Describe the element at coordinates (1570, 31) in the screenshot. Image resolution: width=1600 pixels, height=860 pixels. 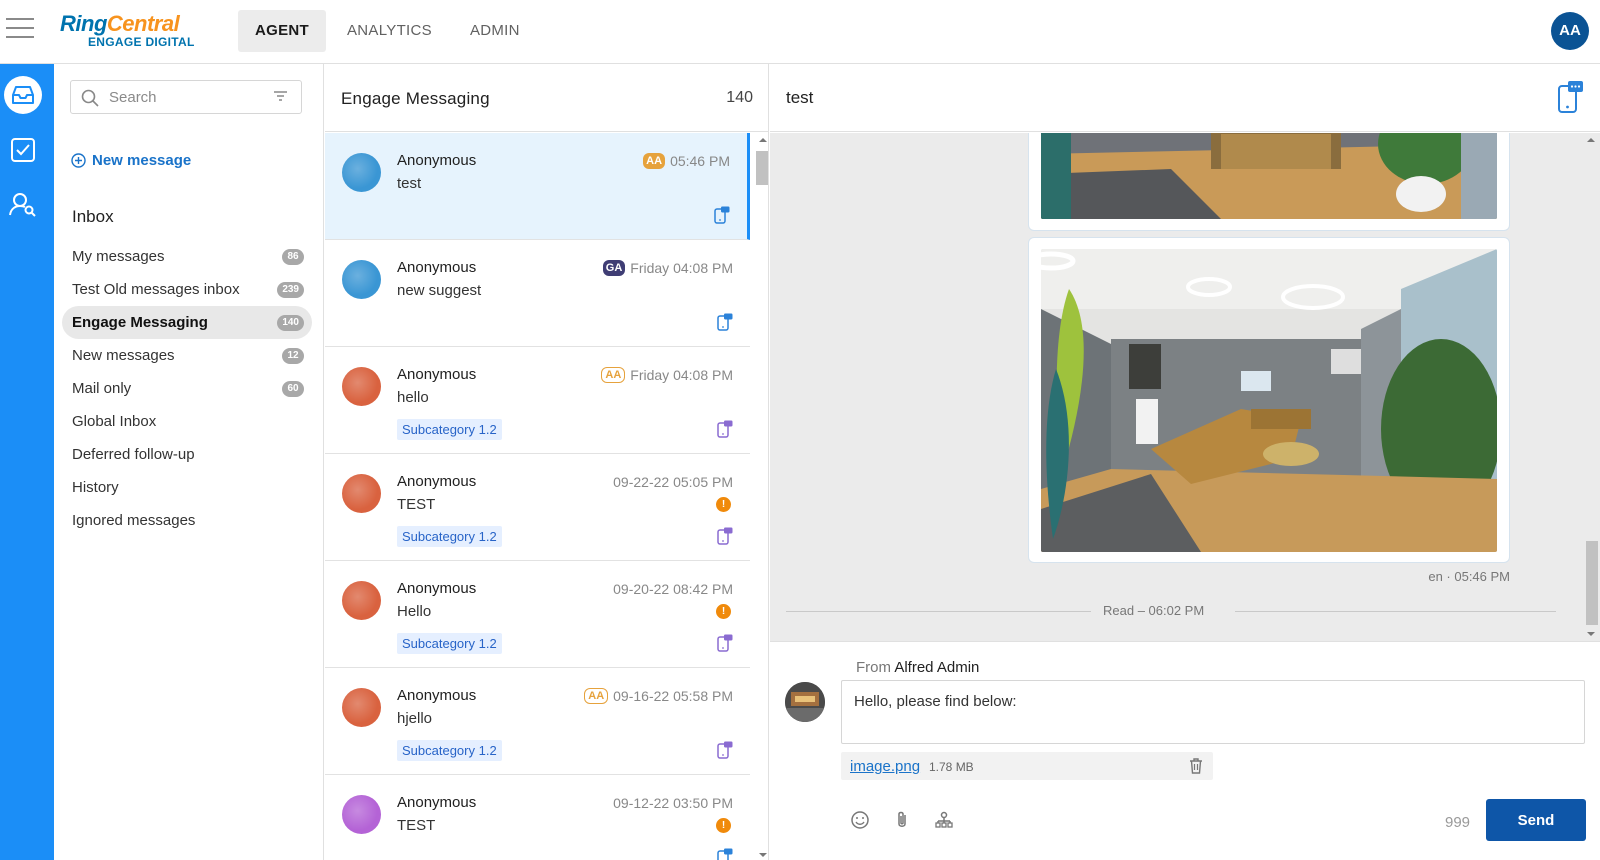
I see `user-avatar: AA` at that location.